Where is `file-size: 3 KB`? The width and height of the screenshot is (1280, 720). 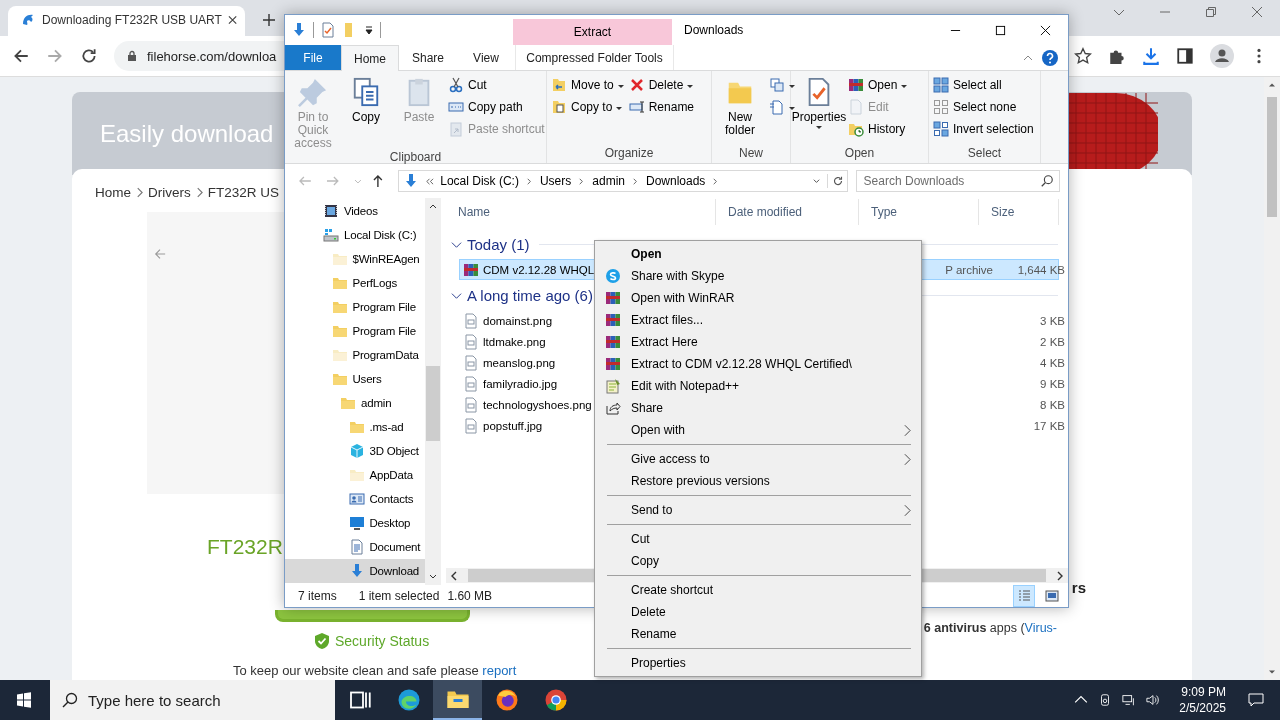 file-size: 3 KB is located at coordinates (1052, 320).